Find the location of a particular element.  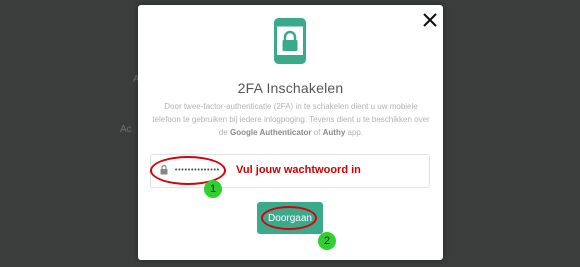

close-icon is located at coordinates (430, 20).